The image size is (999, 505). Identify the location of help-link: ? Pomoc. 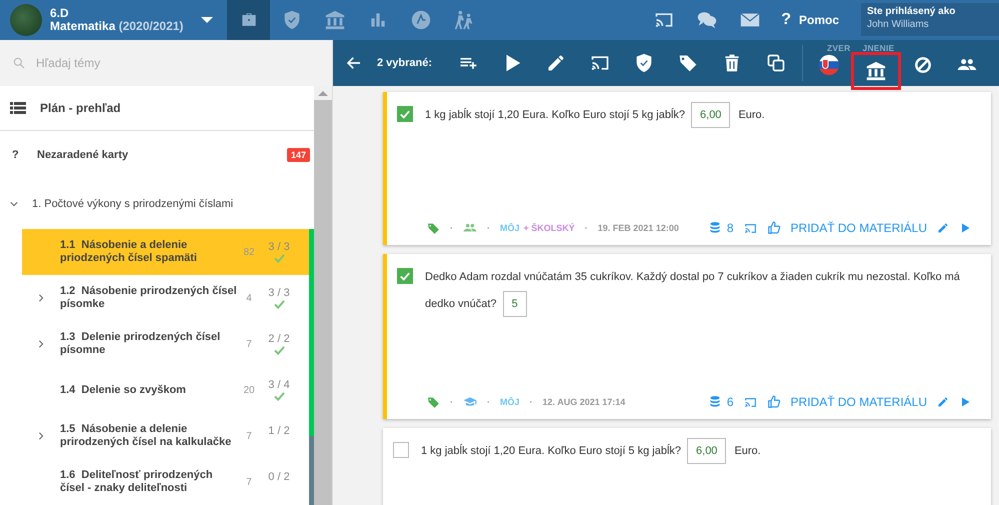
(810, 20).